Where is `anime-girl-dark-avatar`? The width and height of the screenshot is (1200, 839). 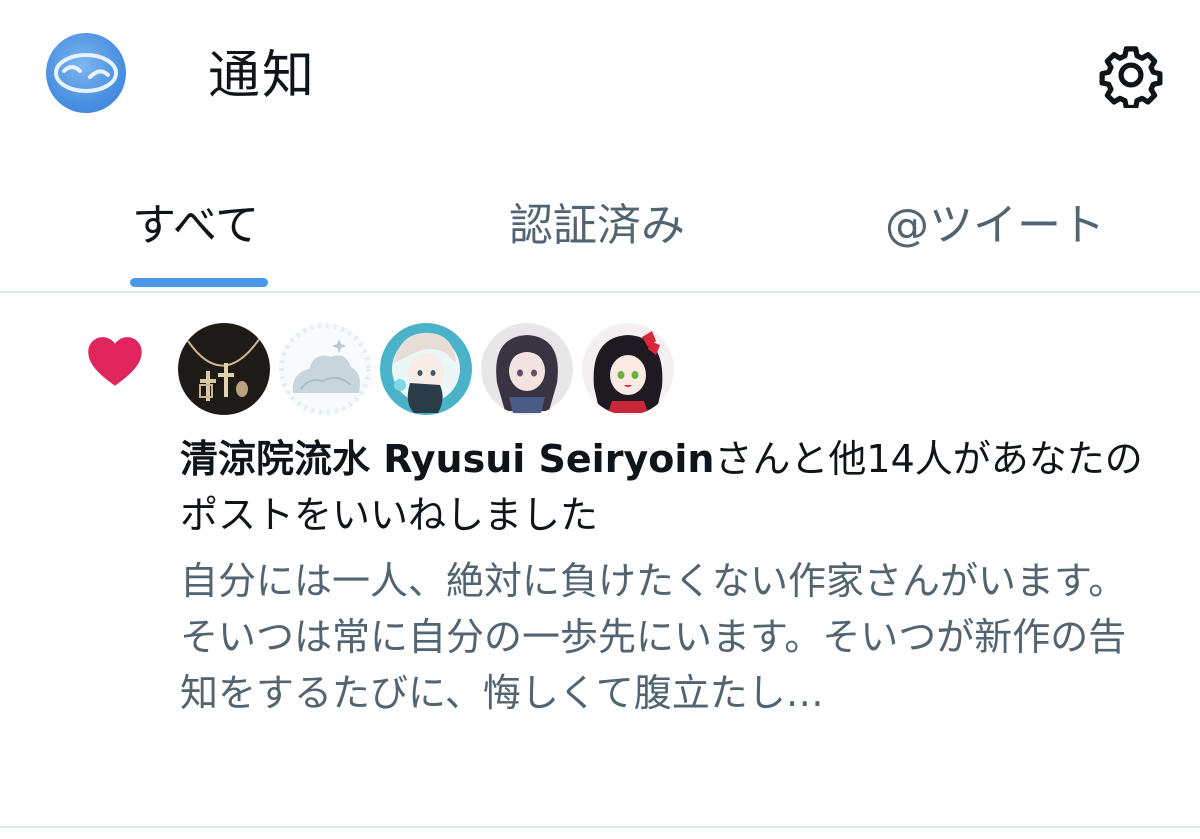
anime-girl-dark-avatar is located at coordinates (527, 369).